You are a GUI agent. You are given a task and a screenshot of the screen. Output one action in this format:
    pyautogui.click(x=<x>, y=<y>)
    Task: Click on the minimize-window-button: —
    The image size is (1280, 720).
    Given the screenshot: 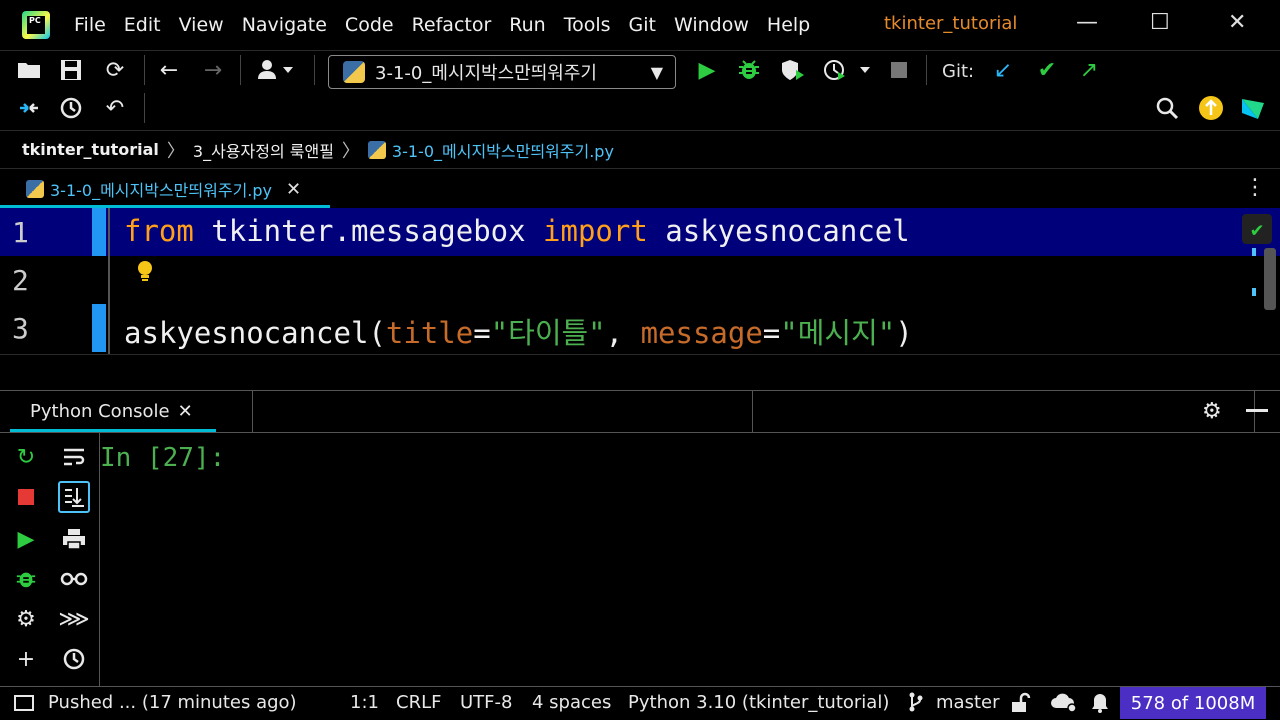 What is the action you would take?
    pyautogui.click(x=1087, y=22)
    